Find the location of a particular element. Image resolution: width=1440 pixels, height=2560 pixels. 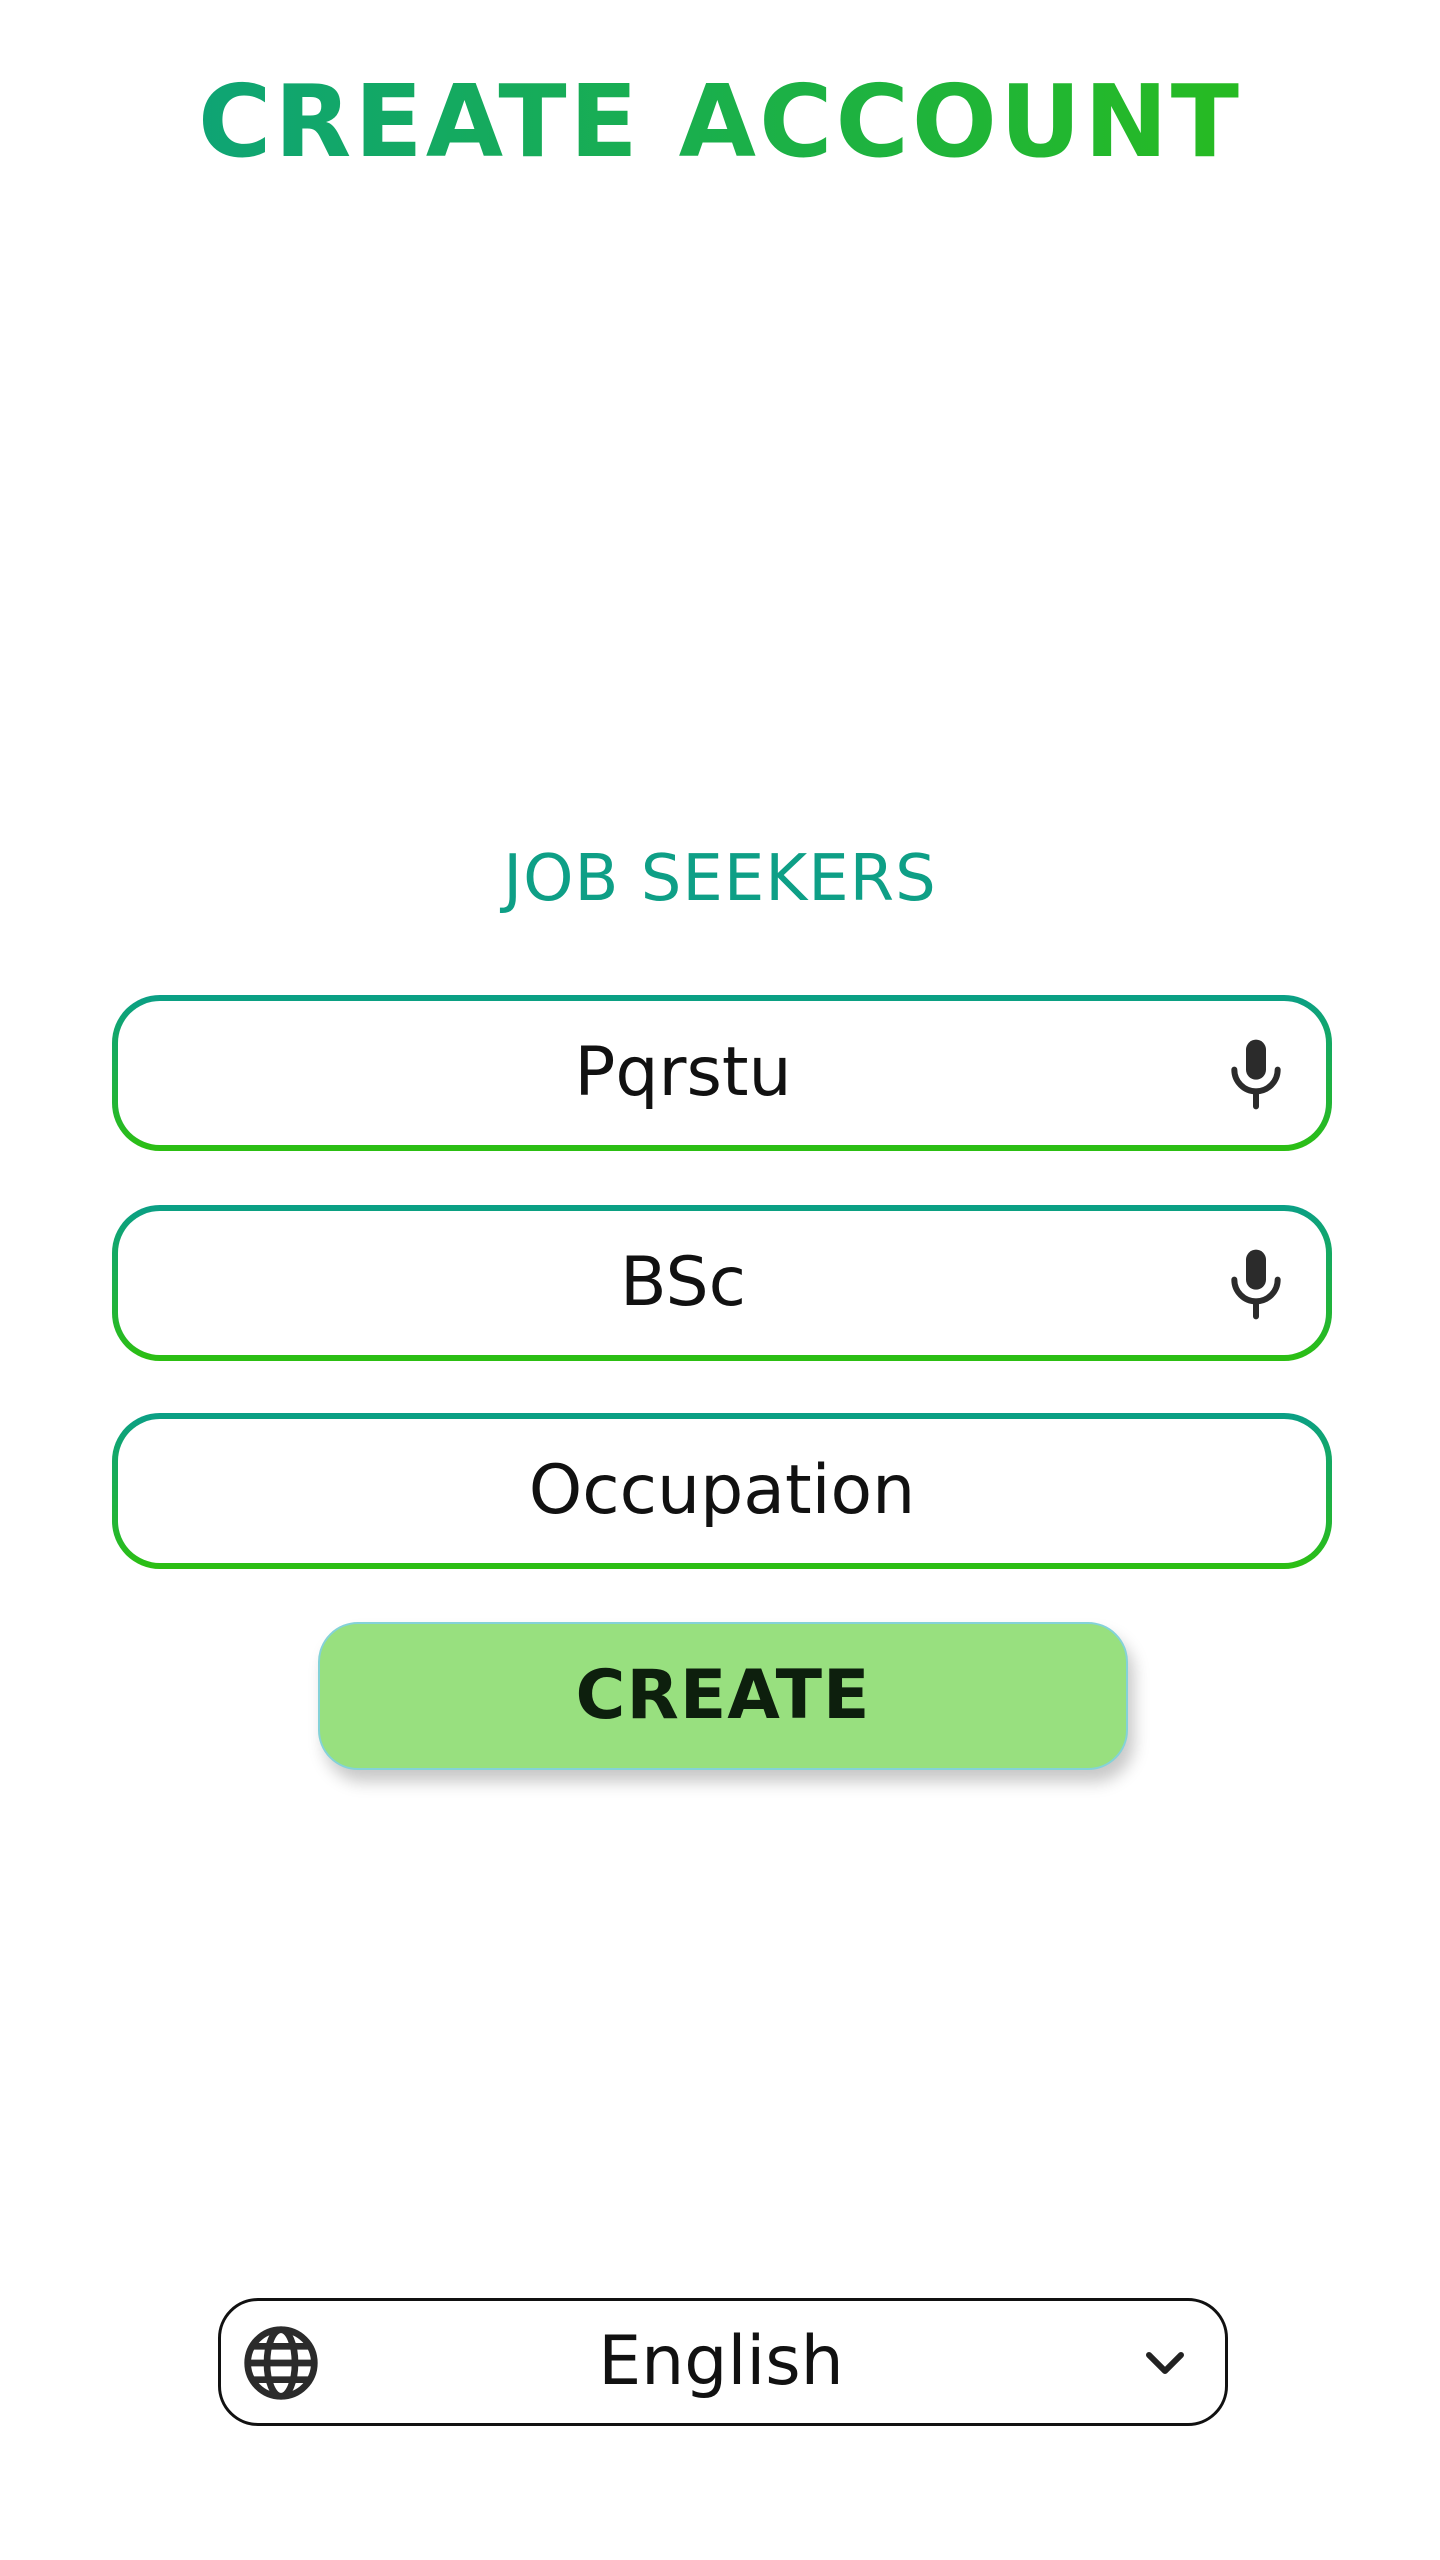

section-label-job-seekers: JOB SEEKERS is located at coordinates (720, 879).